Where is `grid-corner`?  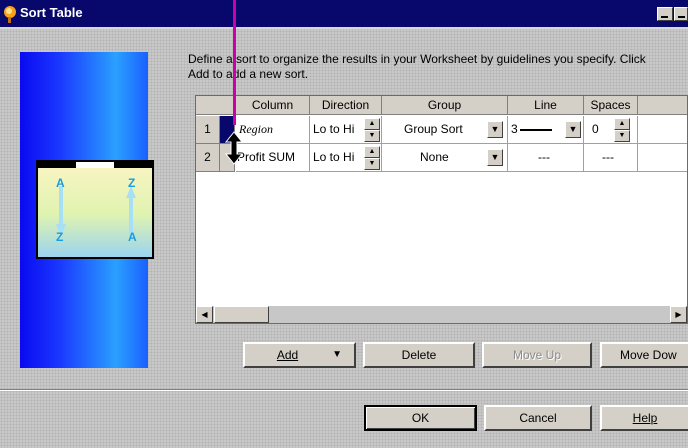 grid-corner is located at coordinates (216, 105).